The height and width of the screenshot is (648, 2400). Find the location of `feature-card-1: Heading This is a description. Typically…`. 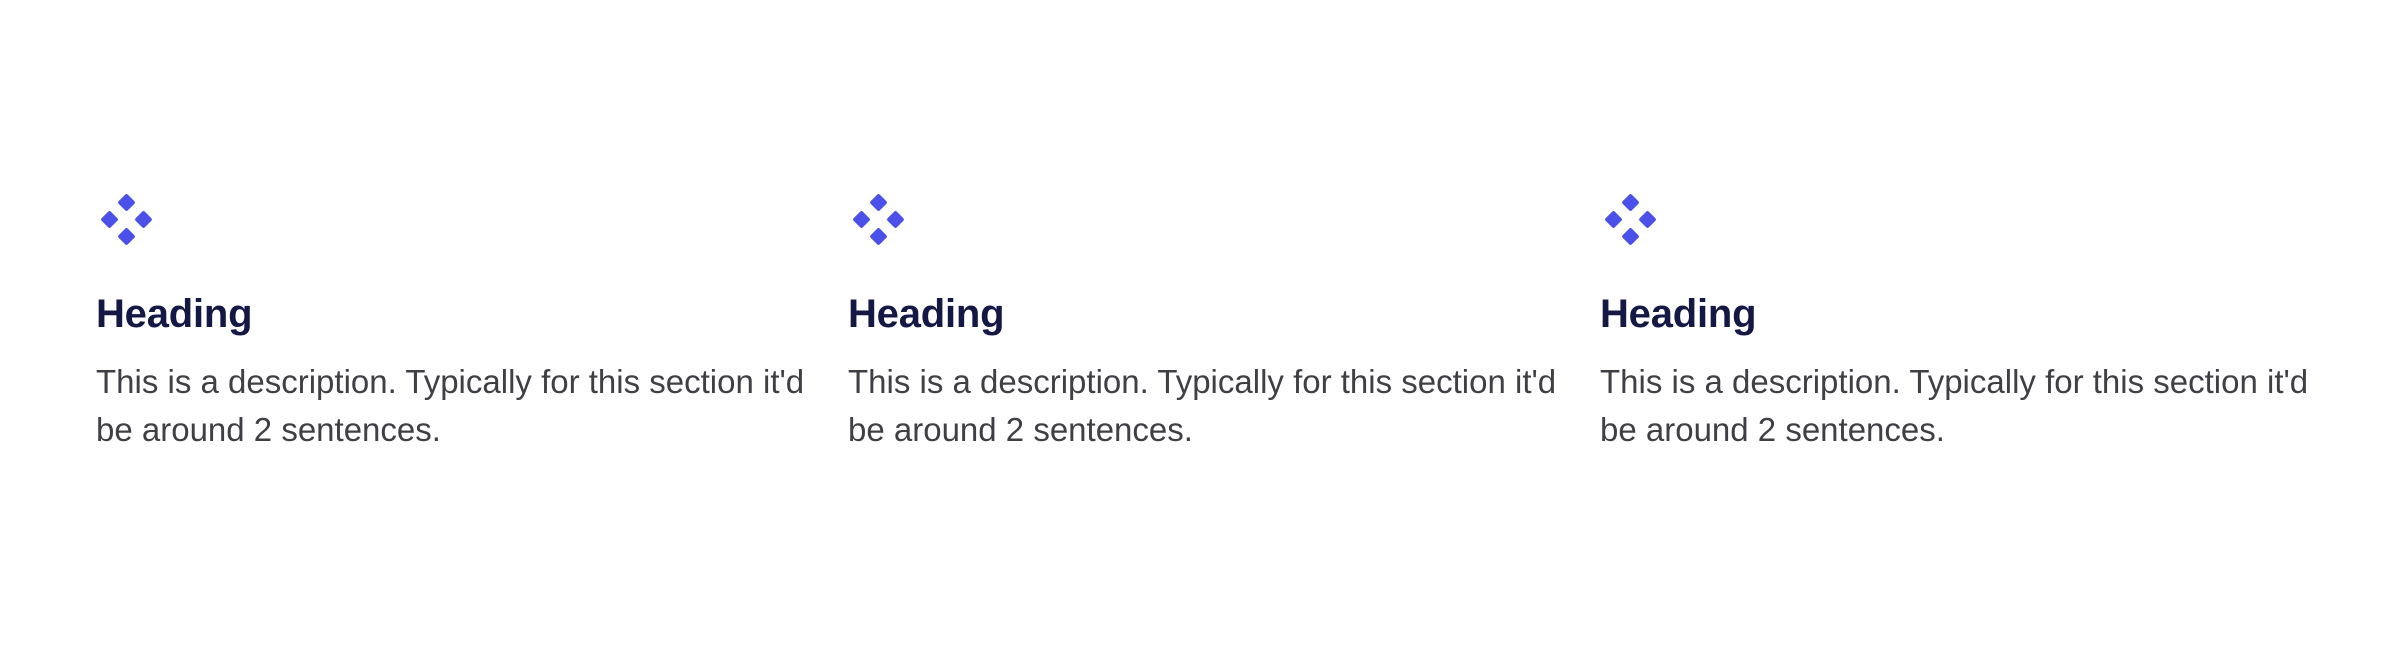

feature-card-1: Heading This is a description. Typically… is located at coordinates (456, 324).